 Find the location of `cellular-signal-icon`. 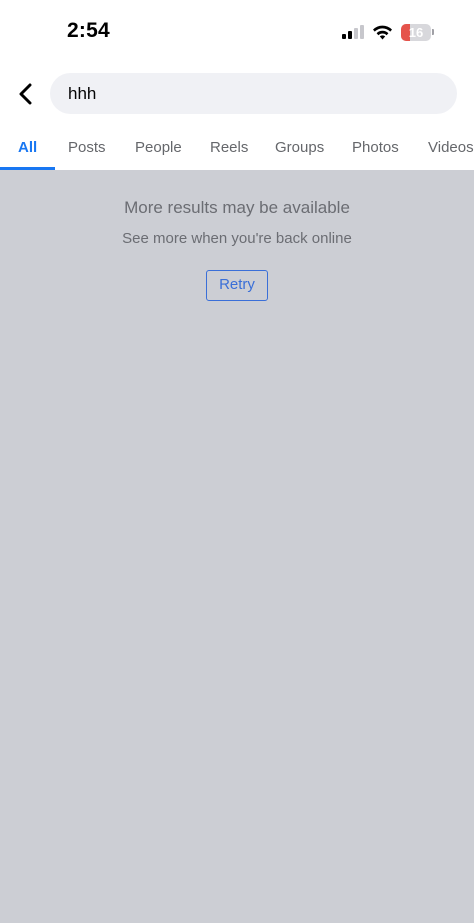

cellular-signal-icon is located at coordinates (353, 32).